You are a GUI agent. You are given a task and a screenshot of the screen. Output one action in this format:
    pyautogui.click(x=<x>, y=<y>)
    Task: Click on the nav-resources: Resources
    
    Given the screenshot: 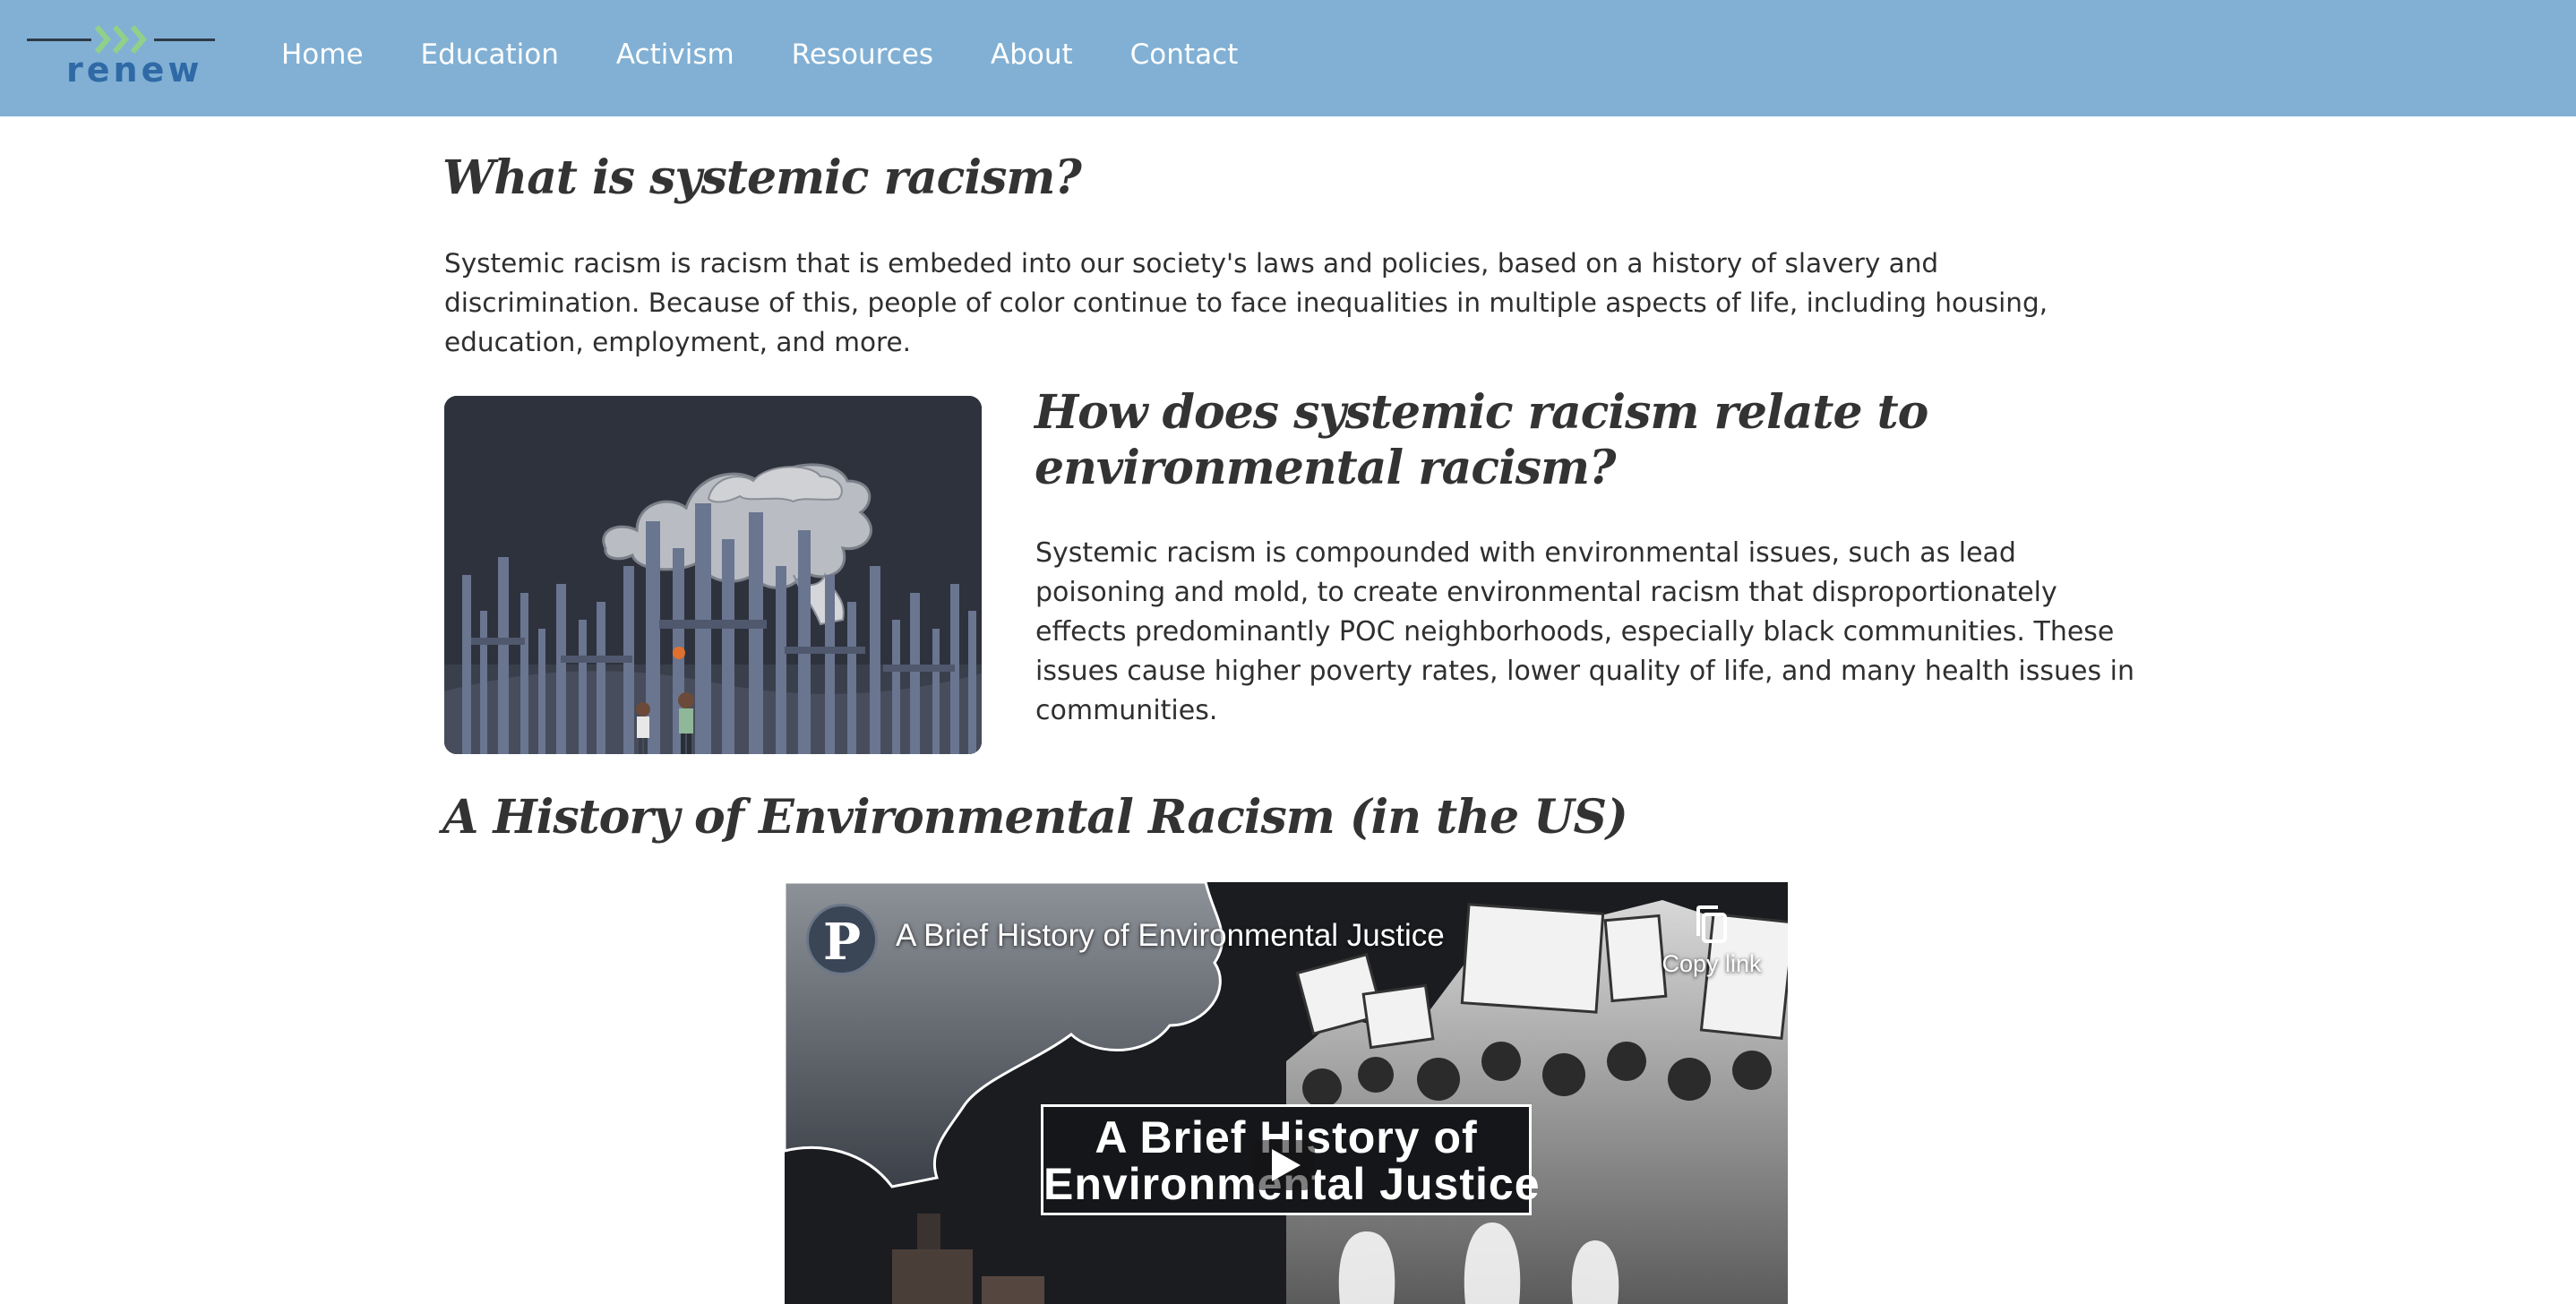 What is the action you would take?
    pyautogui.click(x=862, y=54)
    